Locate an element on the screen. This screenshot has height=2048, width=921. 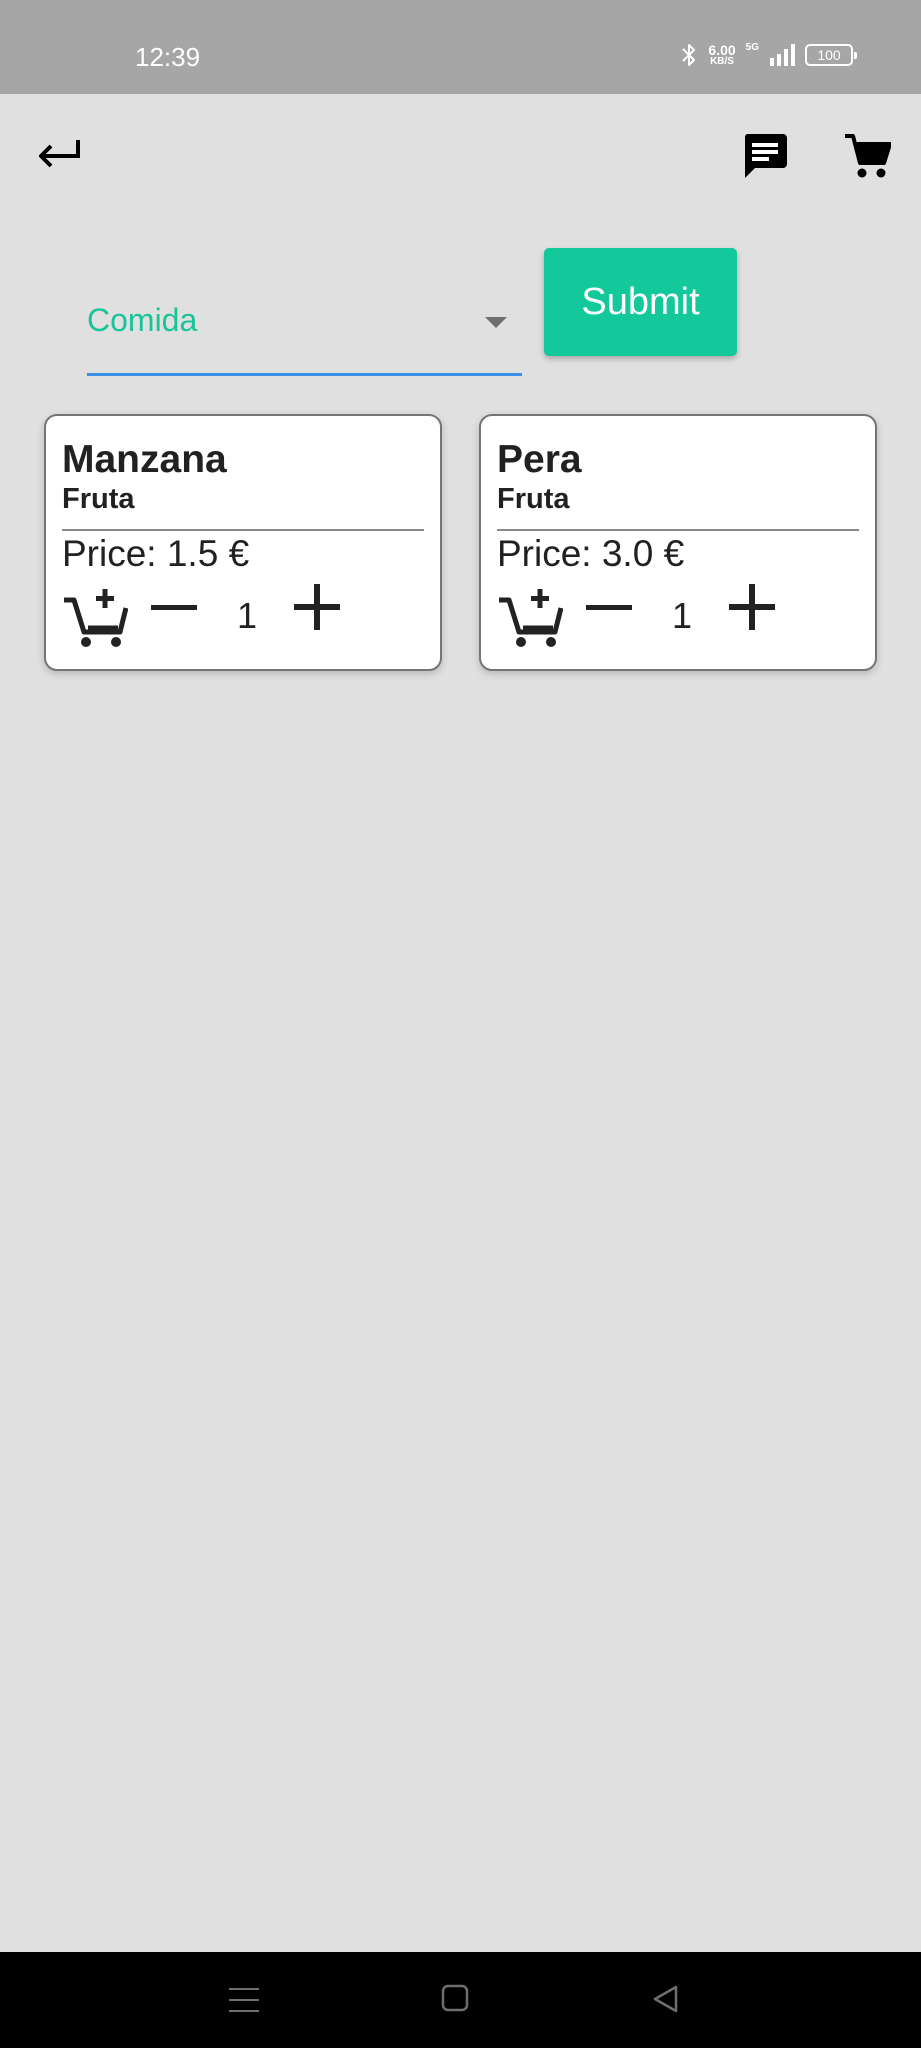
signal-icon is located at coordinates (782, 55).